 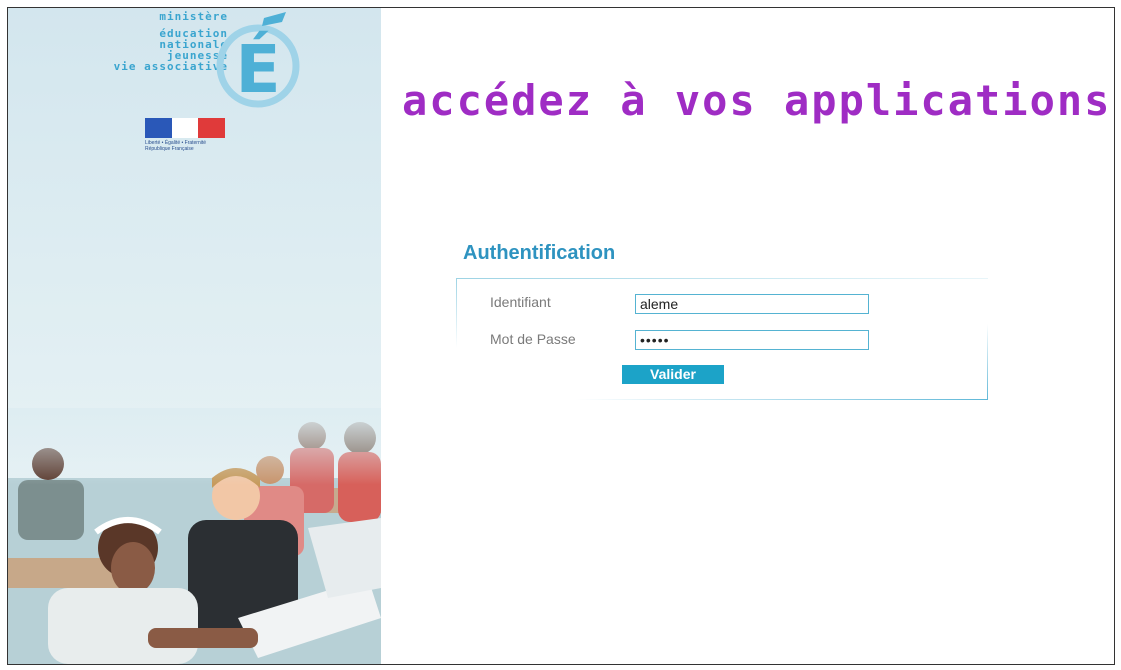 I want to click on e-letter-icon: É, so click(x=258, y=60).